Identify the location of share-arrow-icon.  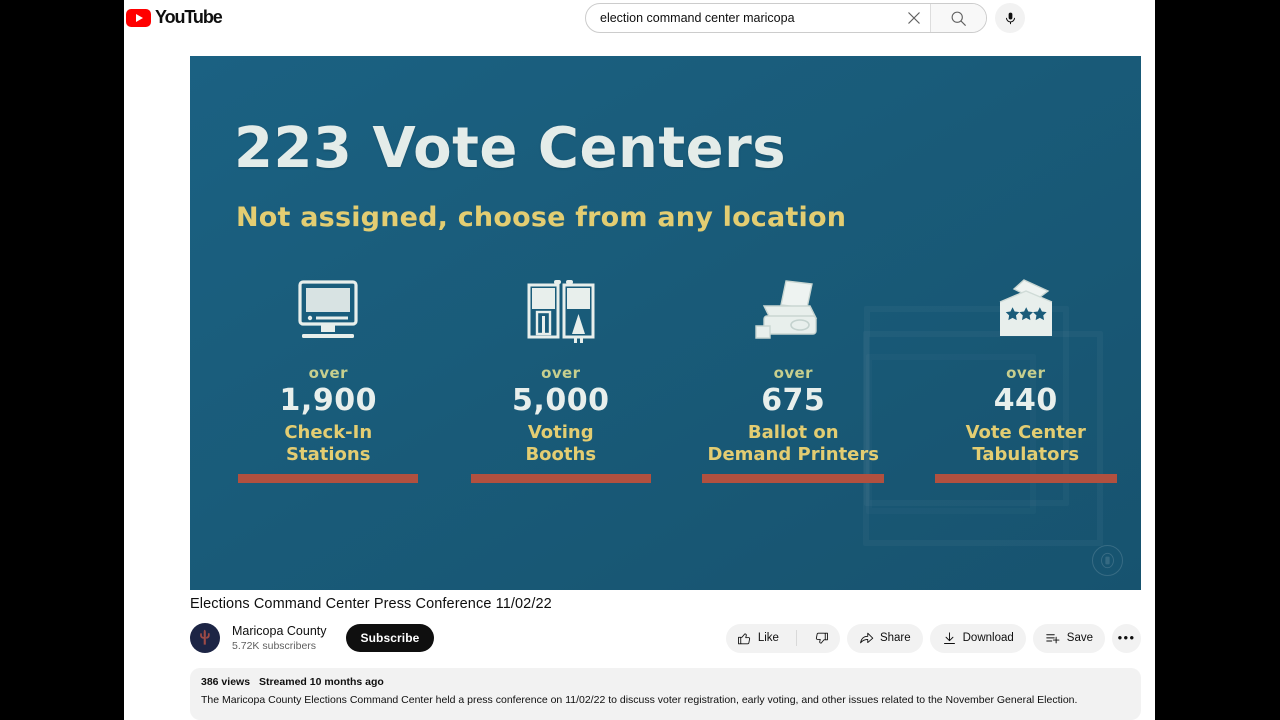
(867, 637).